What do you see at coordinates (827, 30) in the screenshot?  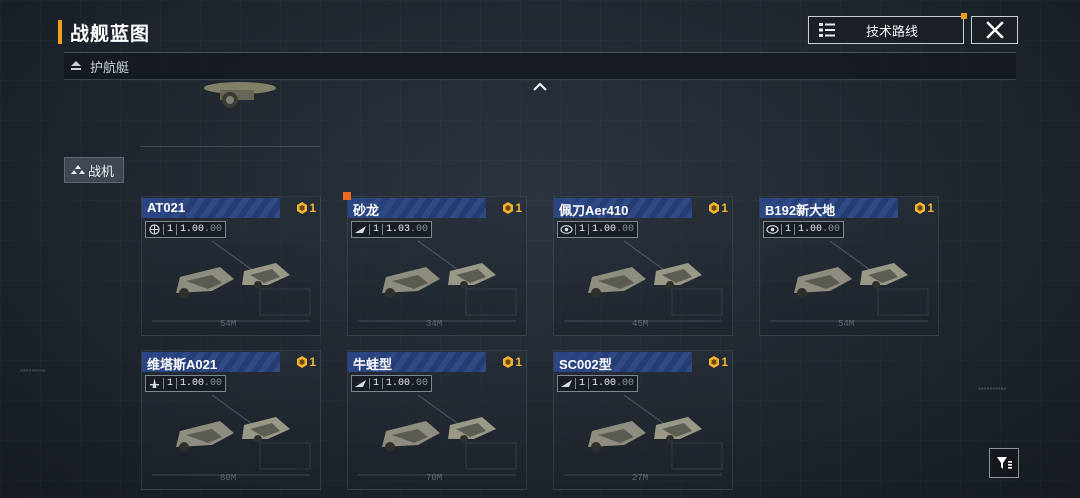 I see `list-icon` at bounding box center [827, 30].